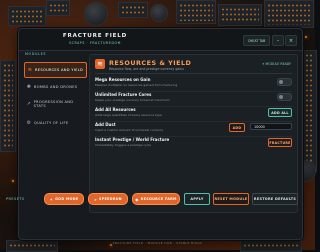 This screenshot has height=252, width=320. I want to click on sidebar-item-label: RESOURCES AND YIELD, so click(59, 70).